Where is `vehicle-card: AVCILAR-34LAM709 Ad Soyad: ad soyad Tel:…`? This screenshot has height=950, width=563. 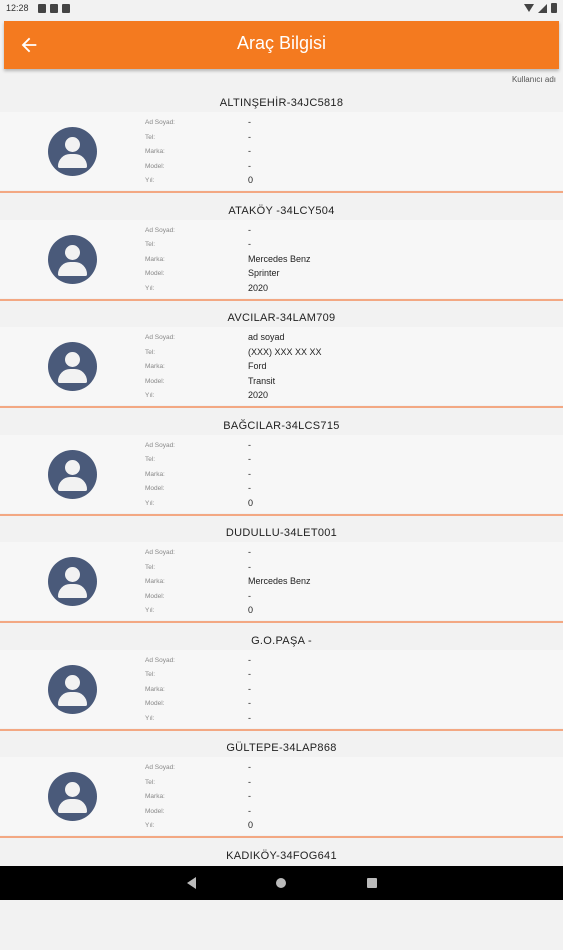 vehicle-card: AVCILAR-34LAM709 Ad Soyad: ad soyad Tel:… is located at coordinates (281, 359).